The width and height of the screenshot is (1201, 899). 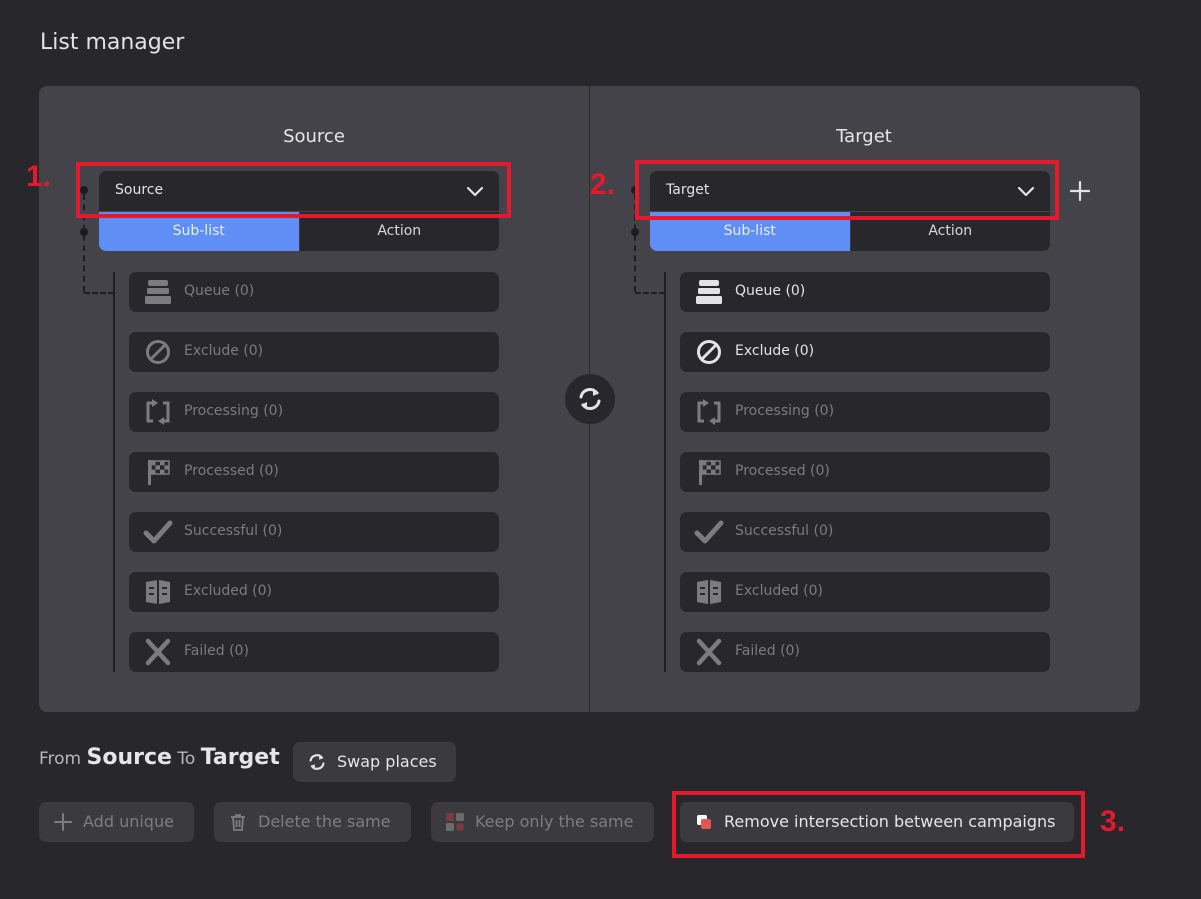 What do you see at coordinates (63, 822) in the screenshot?
I see `plus-icon` at bounding box center [63, 822].